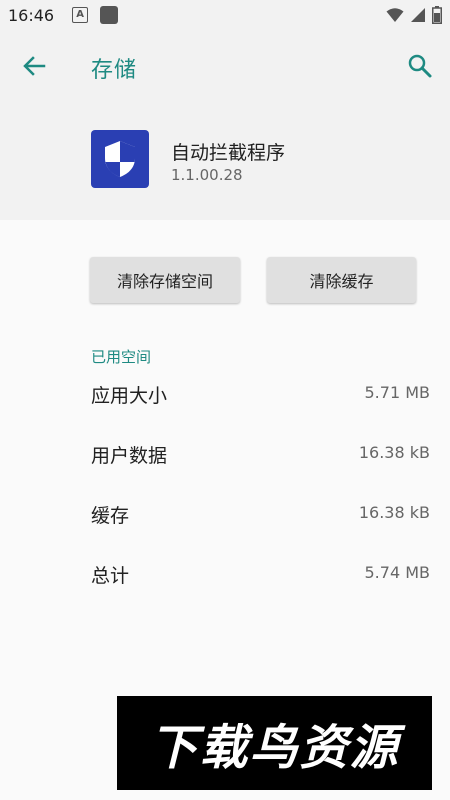 This screenshot has height=800, width=450. I want to click on watermark-text: 下载鸟资源, so click(274, 748).